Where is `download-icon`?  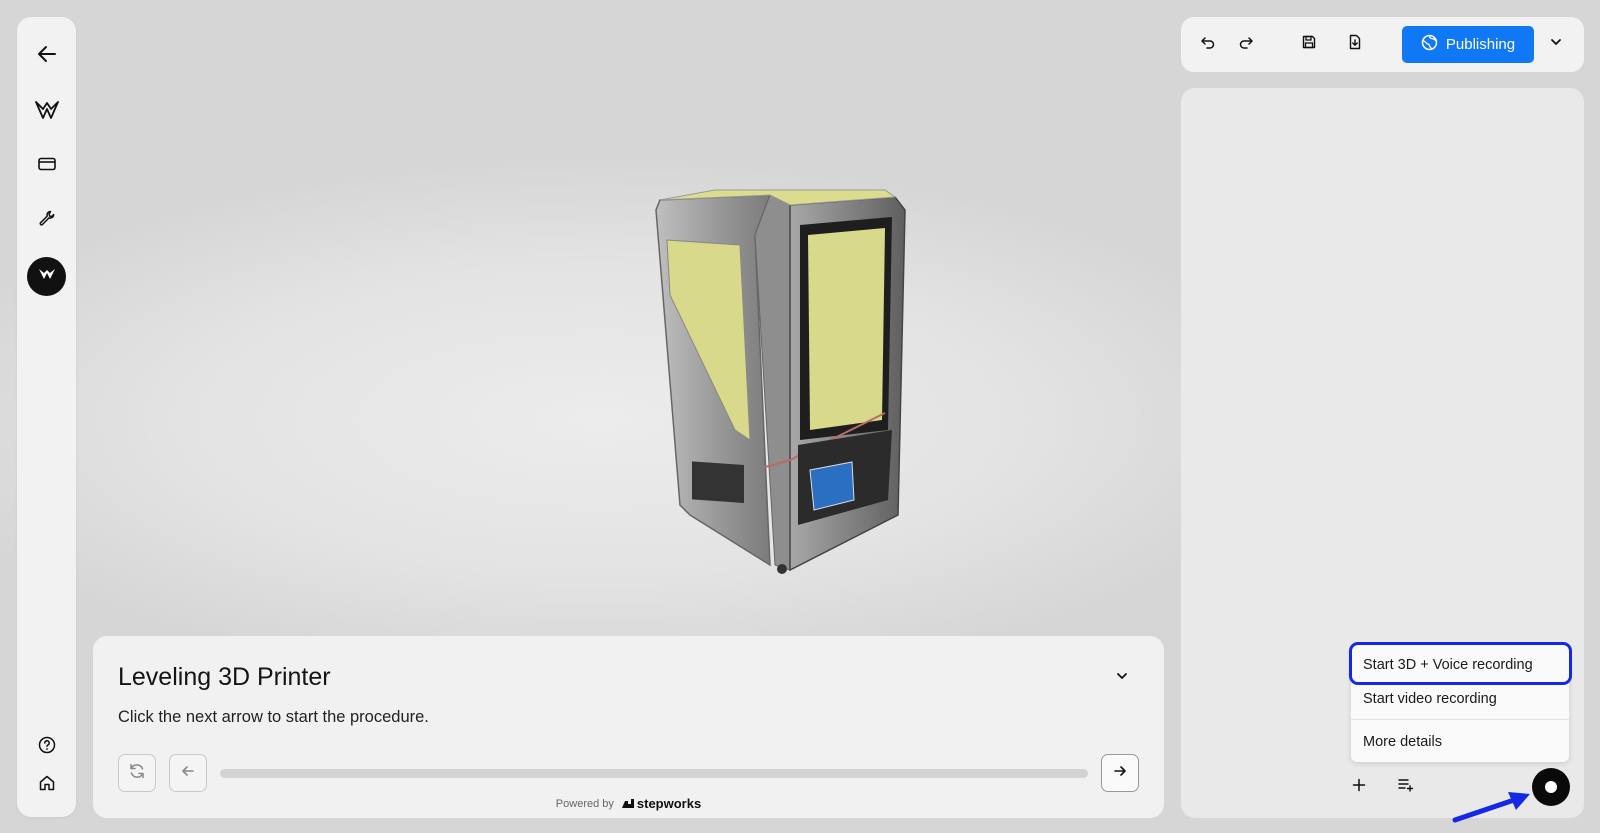 download-icon is located at coordinates (1355, 44).